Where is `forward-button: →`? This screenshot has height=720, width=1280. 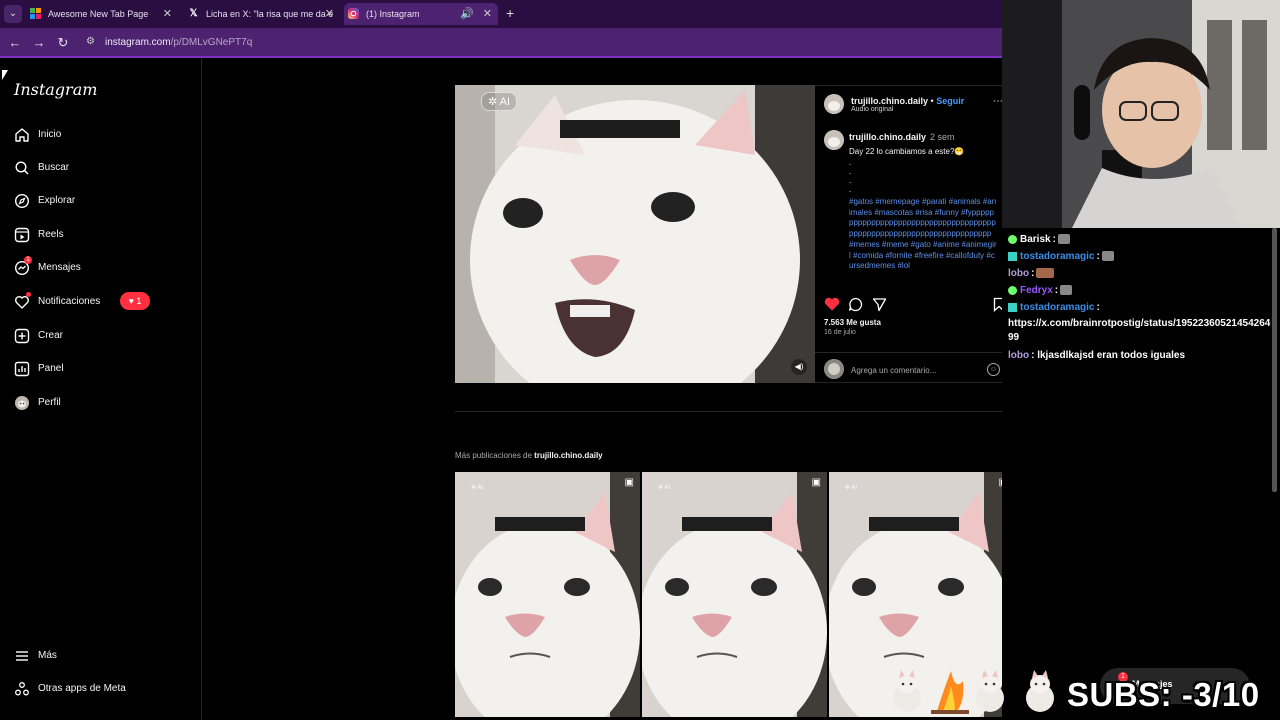 forward-button: → is located at coordinates (39, 43).